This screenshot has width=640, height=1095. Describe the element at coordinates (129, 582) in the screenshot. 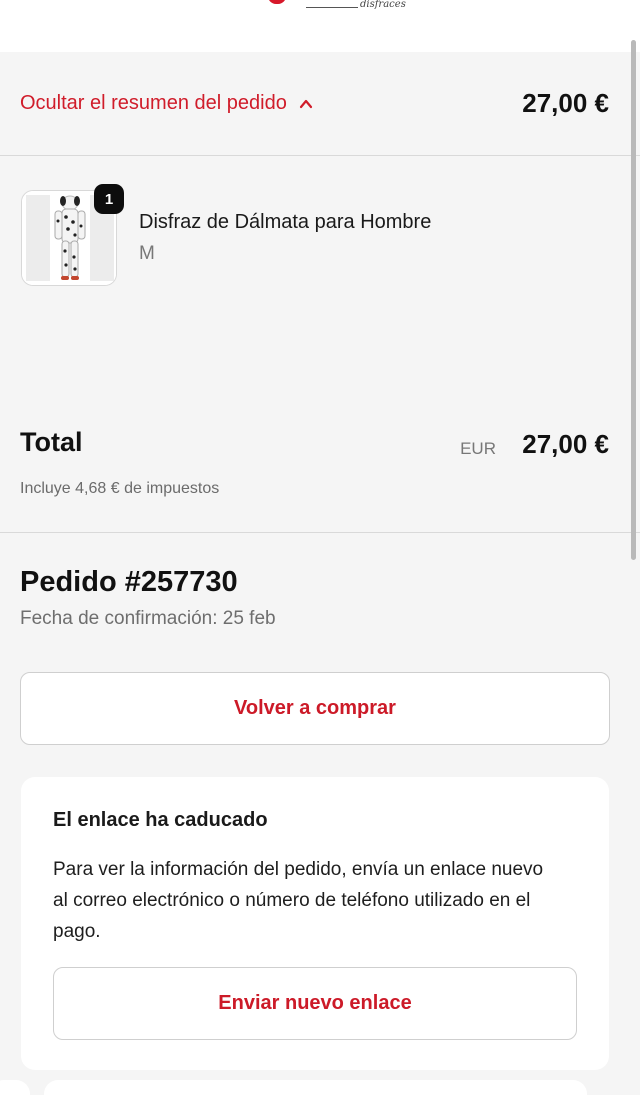

I see `order-title: Pedido #257730` at that location.